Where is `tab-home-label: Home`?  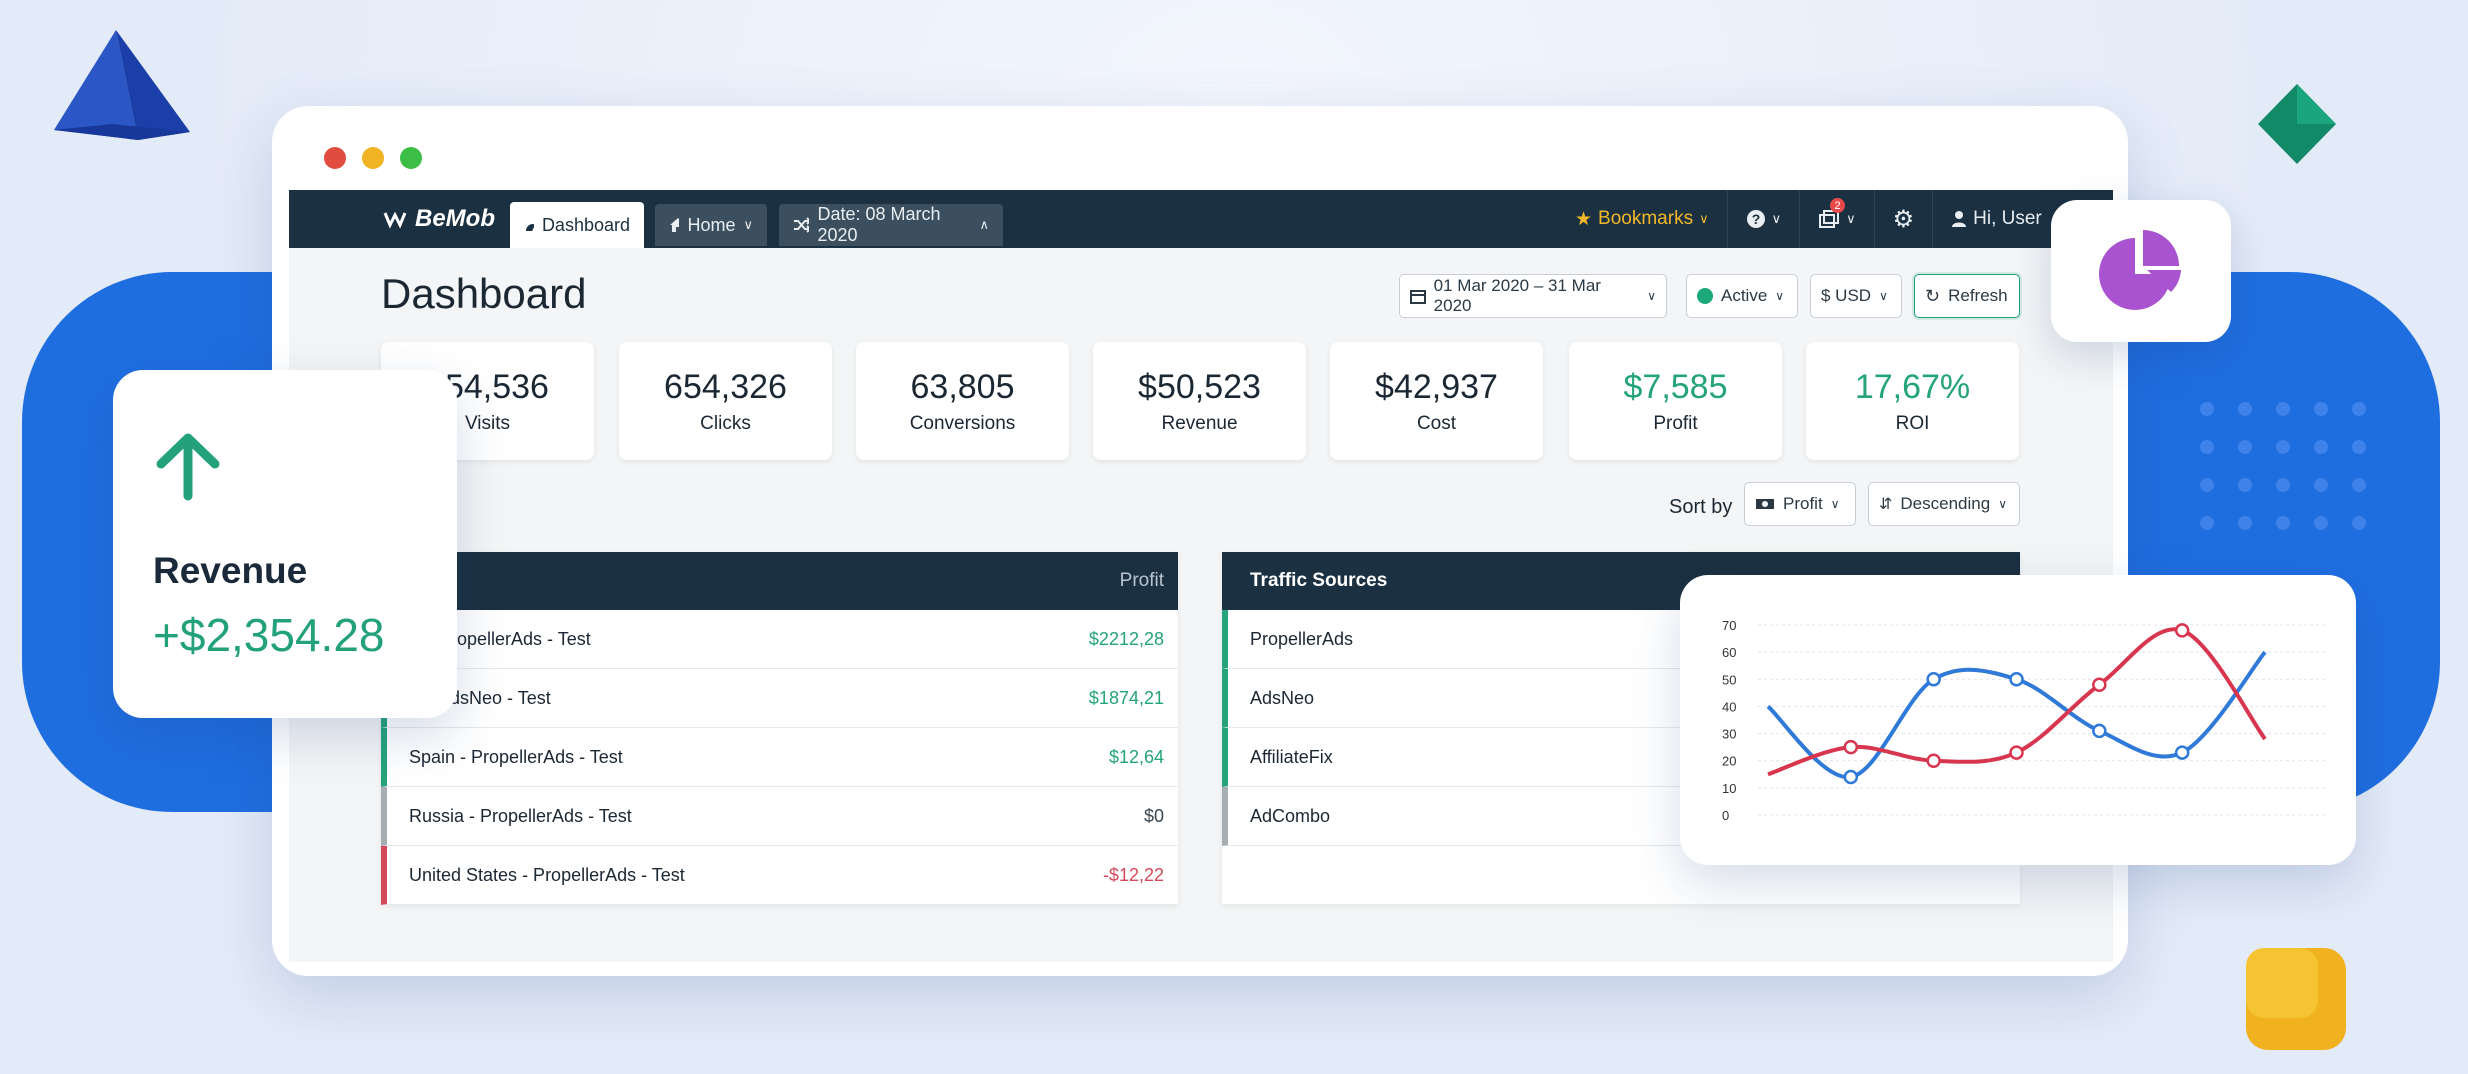 tab-home-label: Home is located at coordinates (711, 224).